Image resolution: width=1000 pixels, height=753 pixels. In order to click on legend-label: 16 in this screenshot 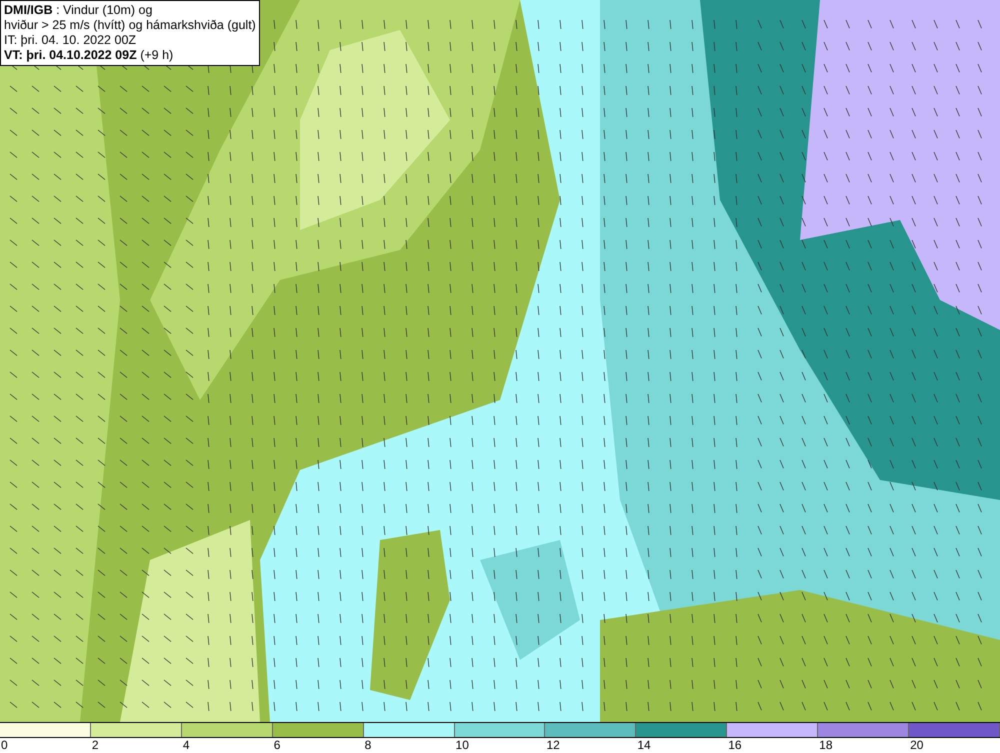, I will do `click(735, 745)`.